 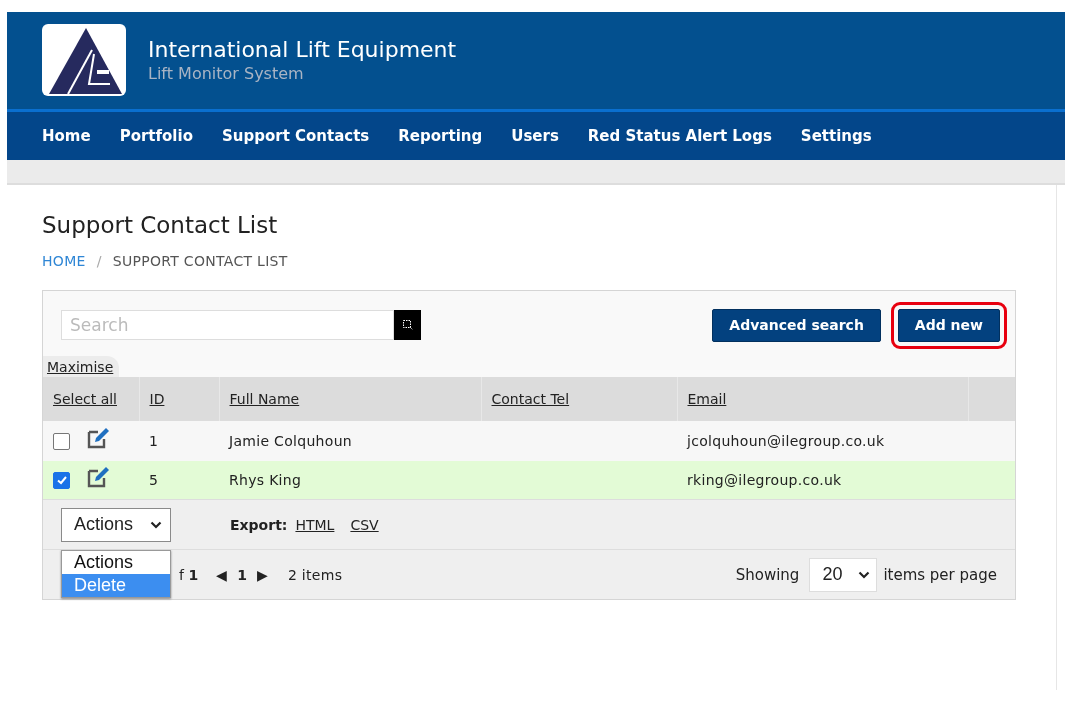 What do you see at coordinates (822, 441) in the screenshot?
I see `table-cell: jcolquhoun@ilegroup.co.uk` at bounding box center [822, 441].